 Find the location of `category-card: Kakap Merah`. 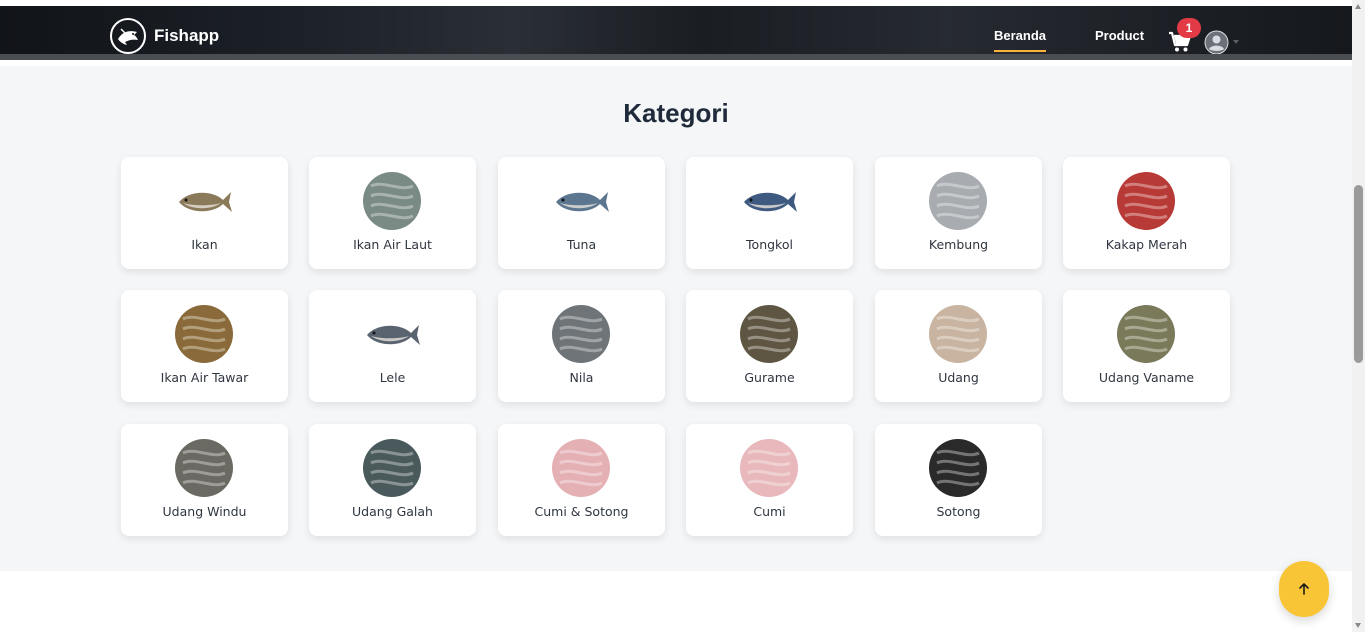

category-card: Kakap Merah is located at coordinates (1146, 213).